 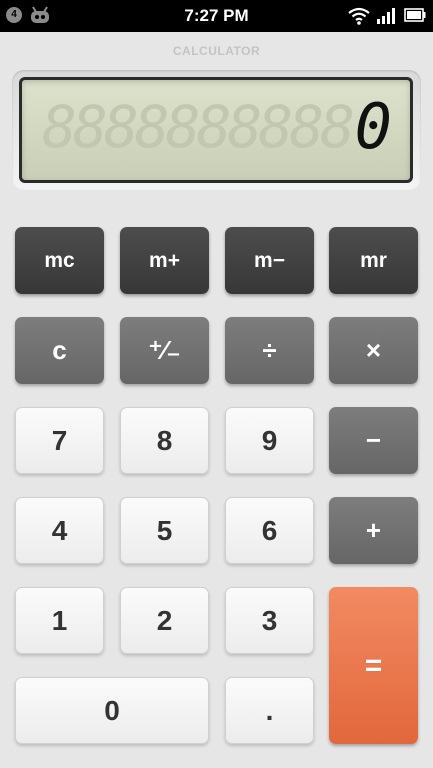 I want to click on multiply-button: ×, so click(x=373, y=350).